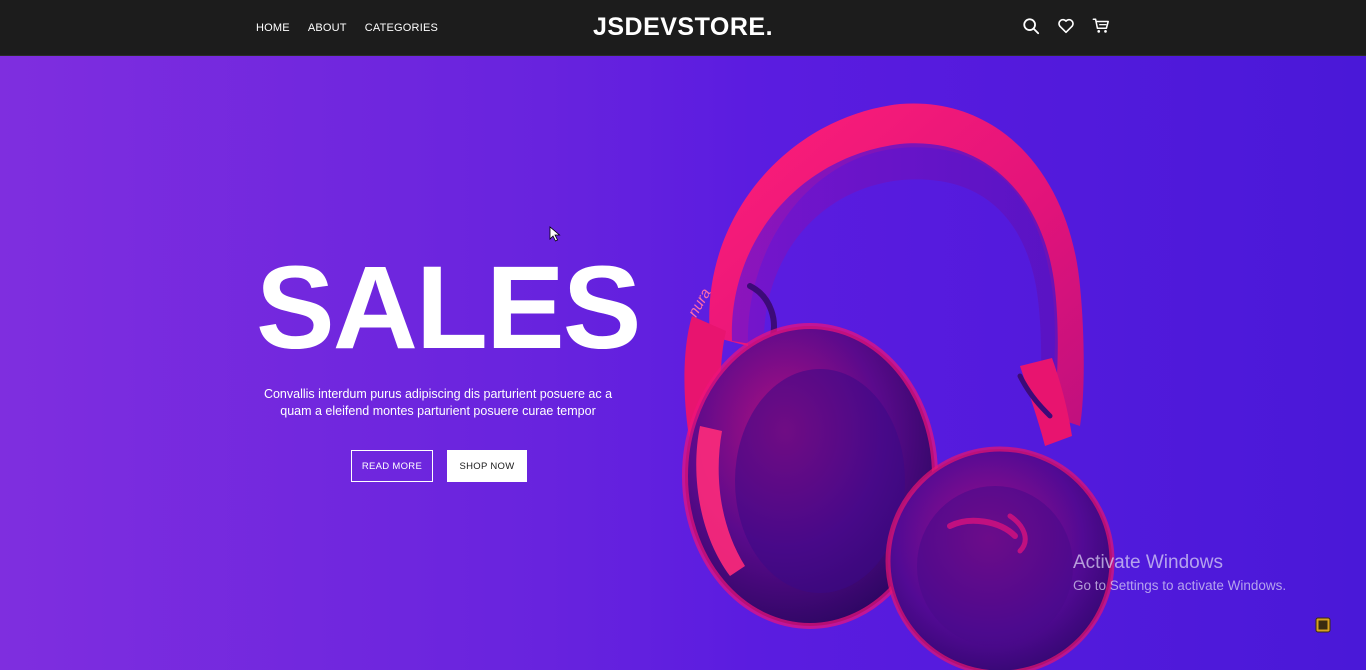 This screenshot has height=670, width=1366. I want to click on cart-icon, so click(1101, 26).